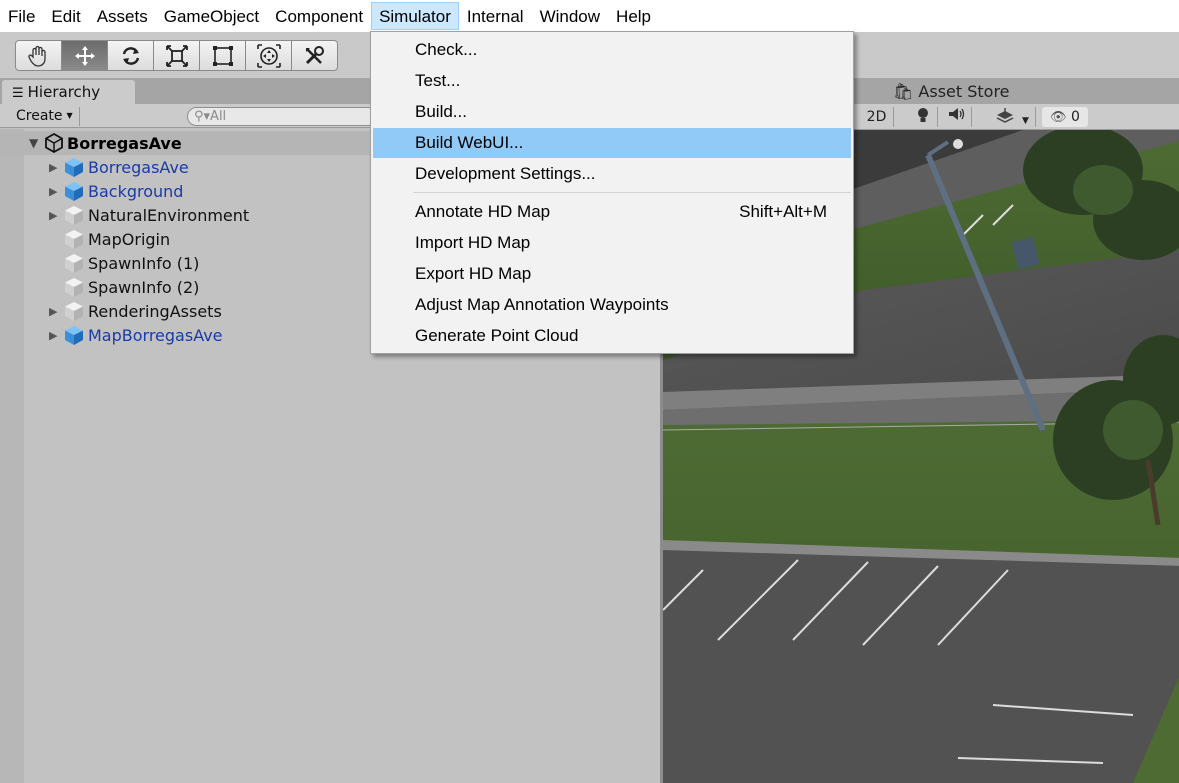  Describe the element at coordinates (155, 311) in the screenshot. I see `hierarchy-row-label: RenderingAssets` at that location.